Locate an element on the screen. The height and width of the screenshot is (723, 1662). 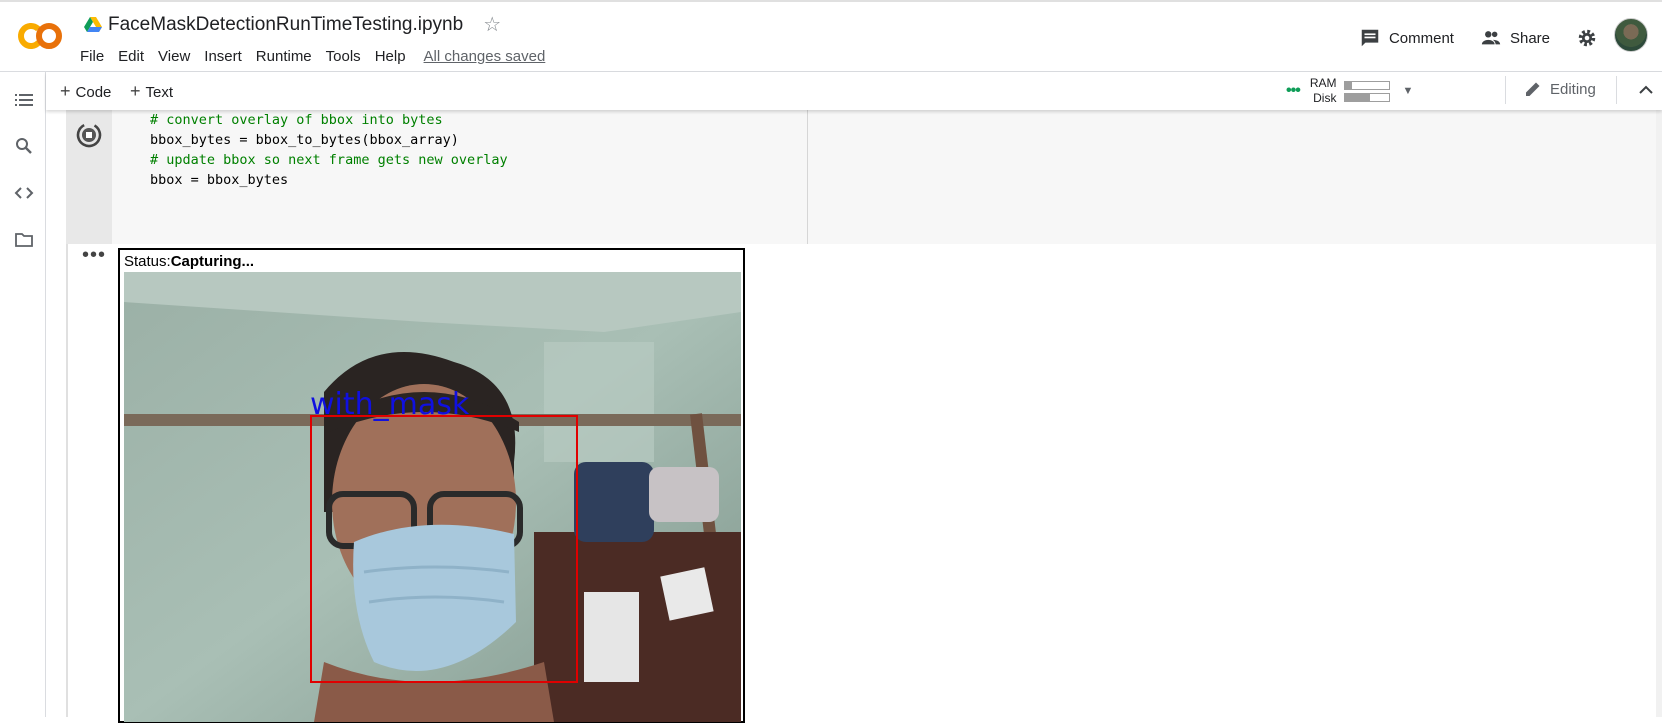
connected-status-icon: ••• is located at coordinates (1293, 90).